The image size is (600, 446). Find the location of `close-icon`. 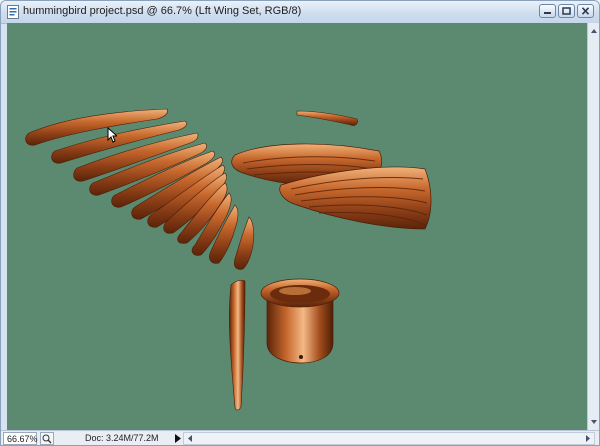

close-icon is located at coordinates (585, 11).